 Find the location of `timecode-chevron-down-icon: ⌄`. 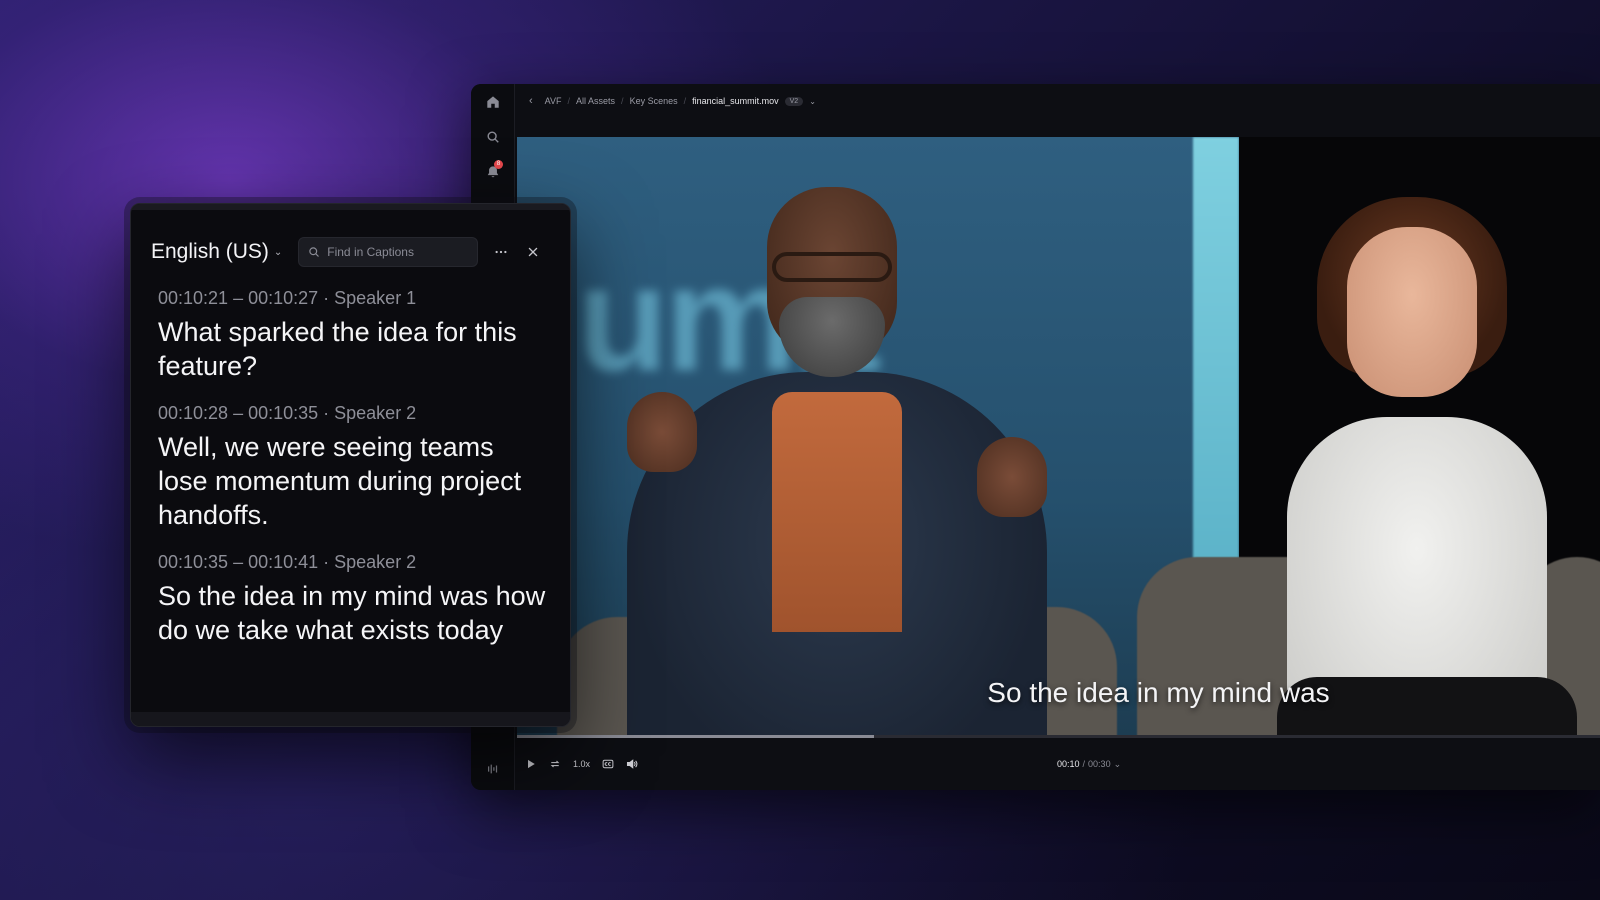

timecode-chevron-down-icon: ⌄ is located at coordinates (1118, 764).